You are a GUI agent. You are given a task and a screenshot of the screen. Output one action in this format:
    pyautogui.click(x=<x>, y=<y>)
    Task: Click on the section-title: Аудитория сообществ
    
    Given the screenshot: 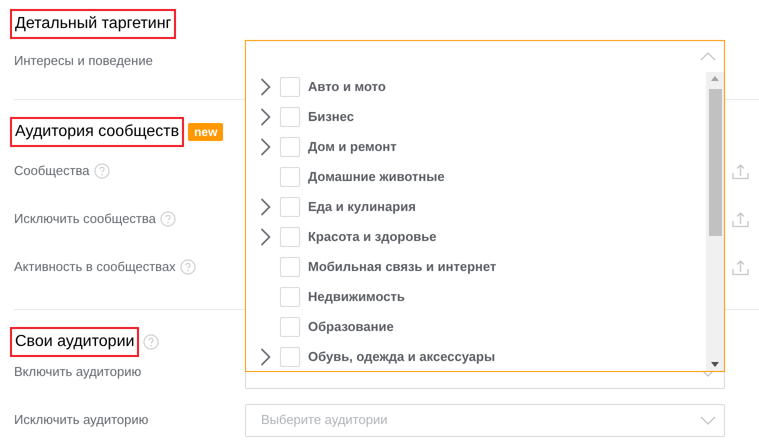 What is the action you would take?
    pyautogui.click(x=97, y=132)
    